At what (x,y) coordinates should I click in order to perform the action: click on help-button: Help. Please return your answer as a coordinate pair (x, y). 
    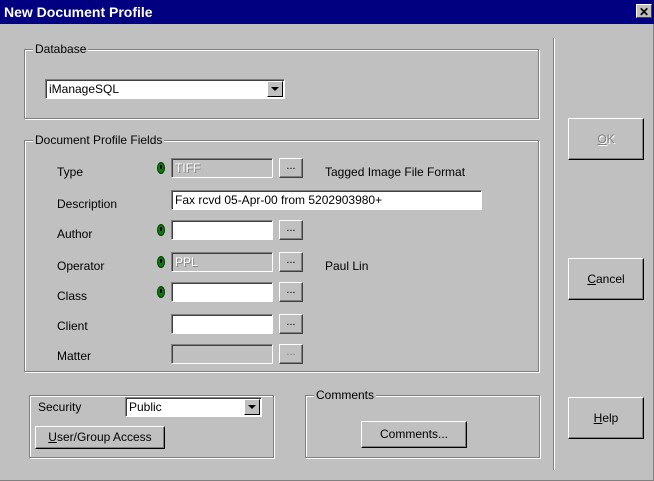
    Looking at the image, I should click on (606, 418).